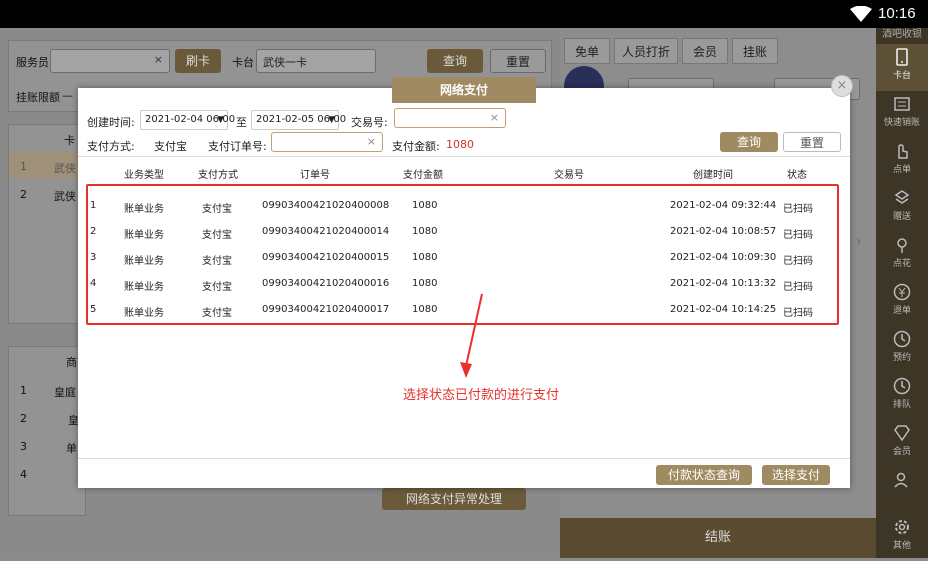  Describe the element at coordinates (218, 175) in the screenshot. I see `col-header-method: 支付方式` at that location.